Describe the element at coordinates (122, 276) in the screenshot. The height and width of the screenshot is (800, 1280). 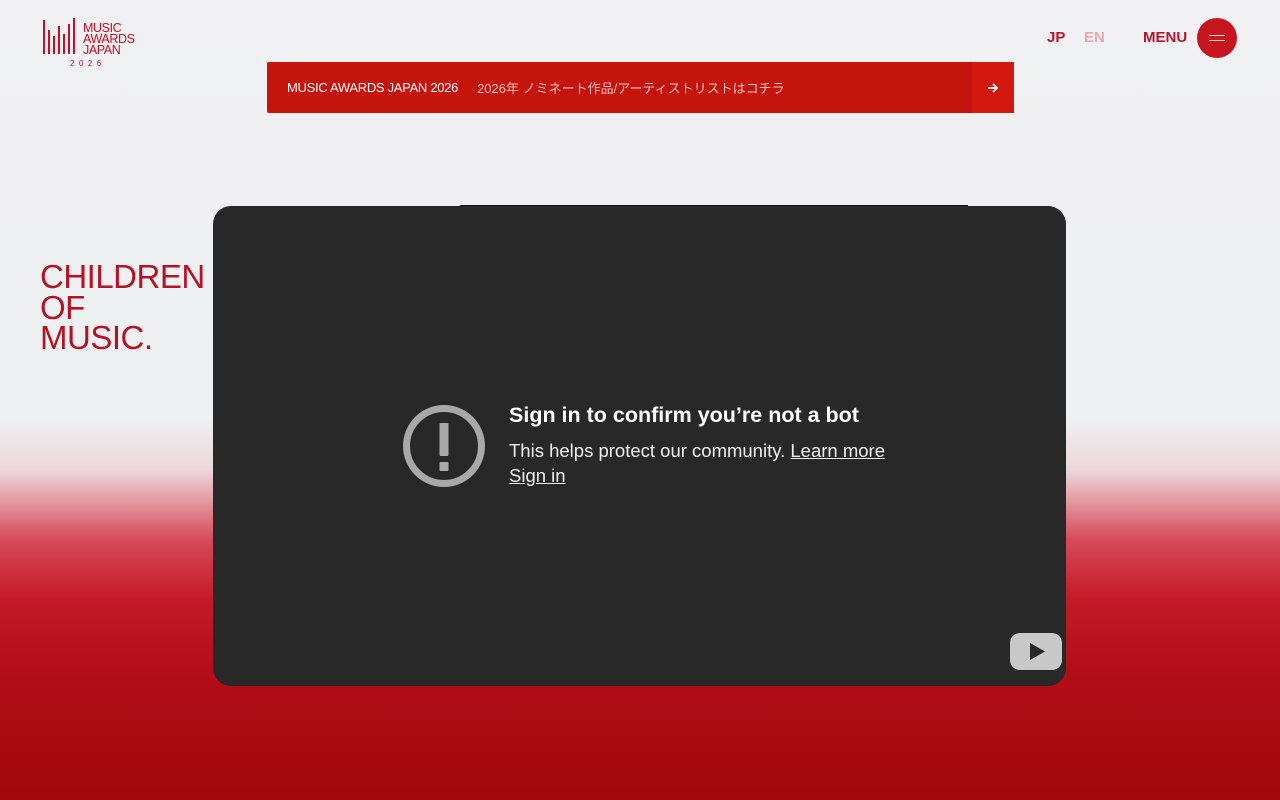
I see `tagline-line-1: CHILDREN` at that location.